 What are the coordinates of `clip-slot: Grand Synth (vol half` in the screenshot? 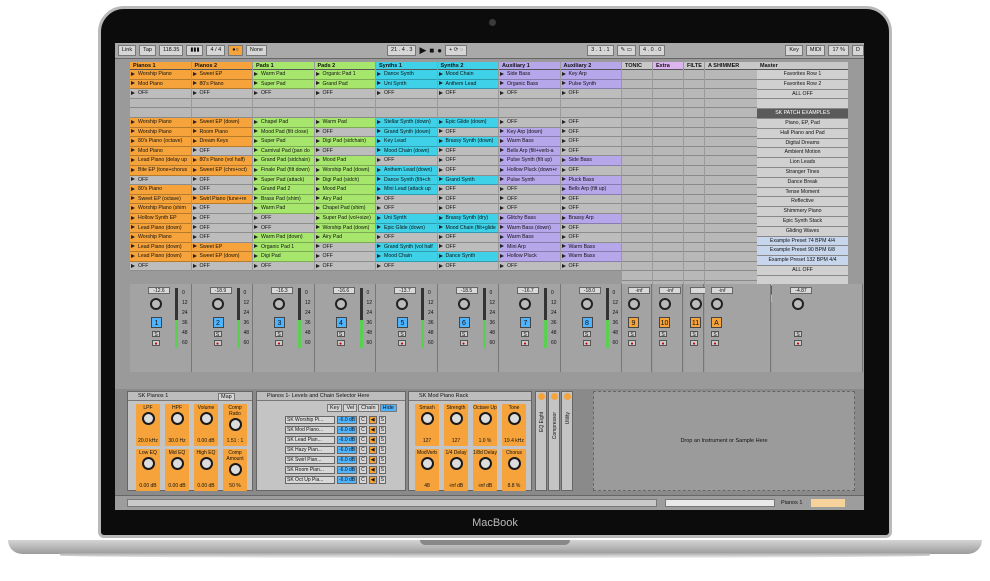 It's located at (406, 247).